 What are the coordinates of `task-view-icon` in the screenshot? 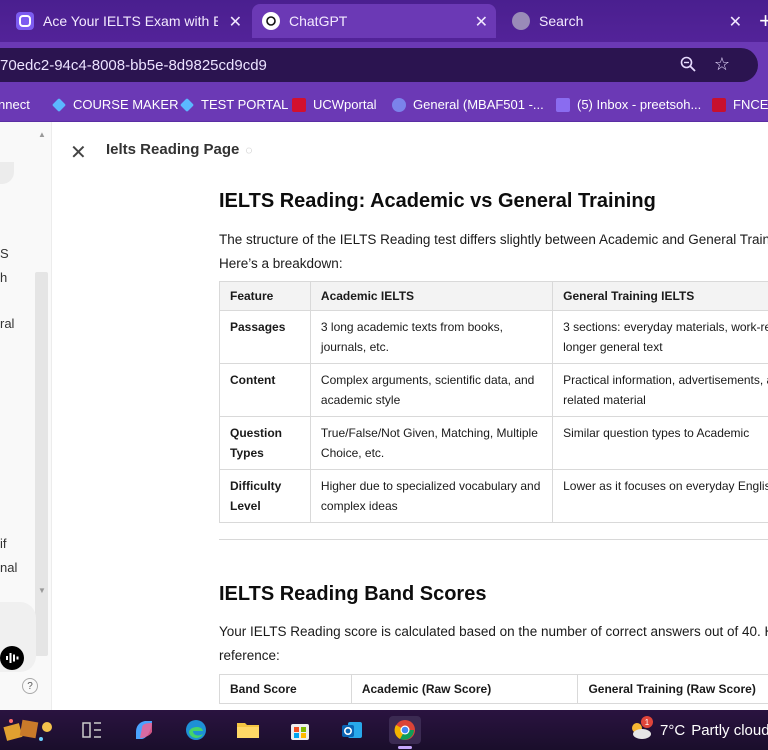 It's located at (92, 730).